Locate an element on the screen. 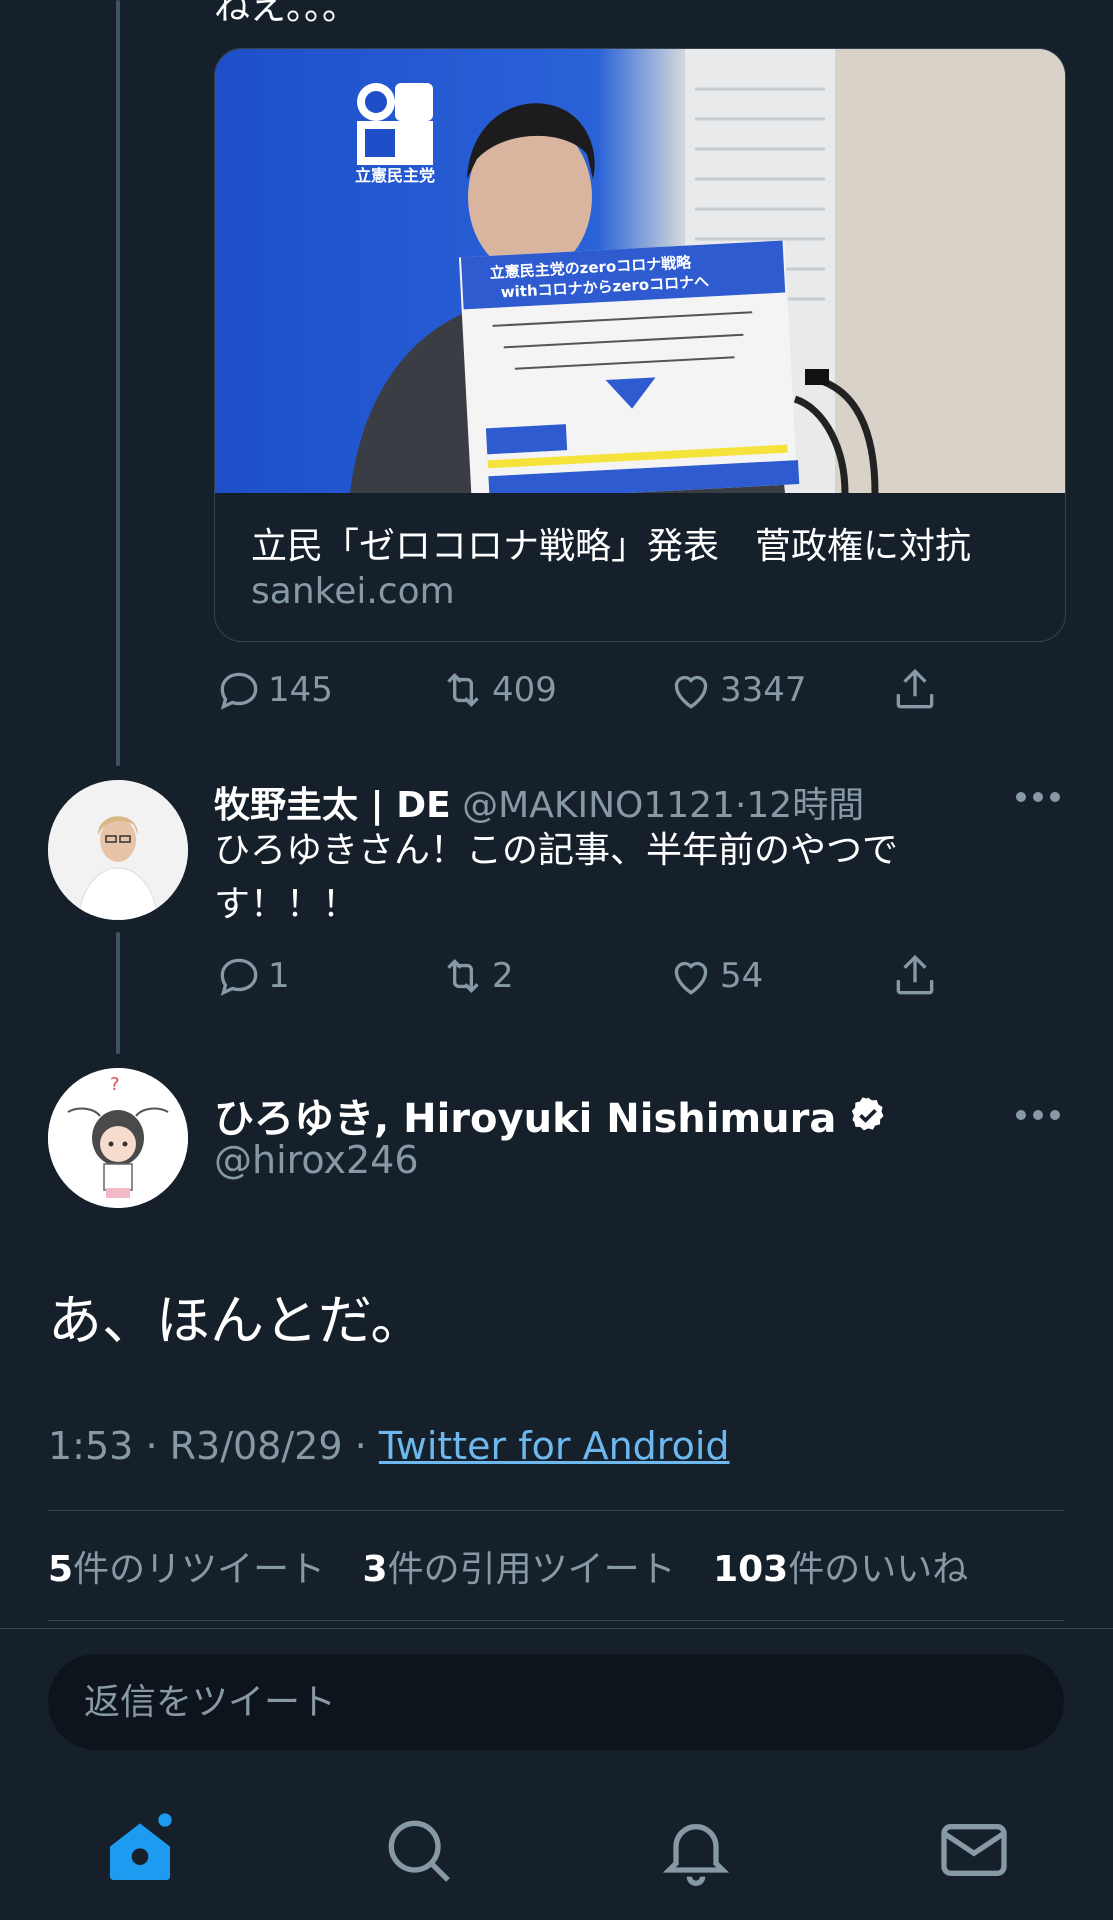 This screenshot has height=1920, width=1113. tweet-meta: 1:53 · R3/08/29 · Twitter for Android is located at coordinates (389, 1446).